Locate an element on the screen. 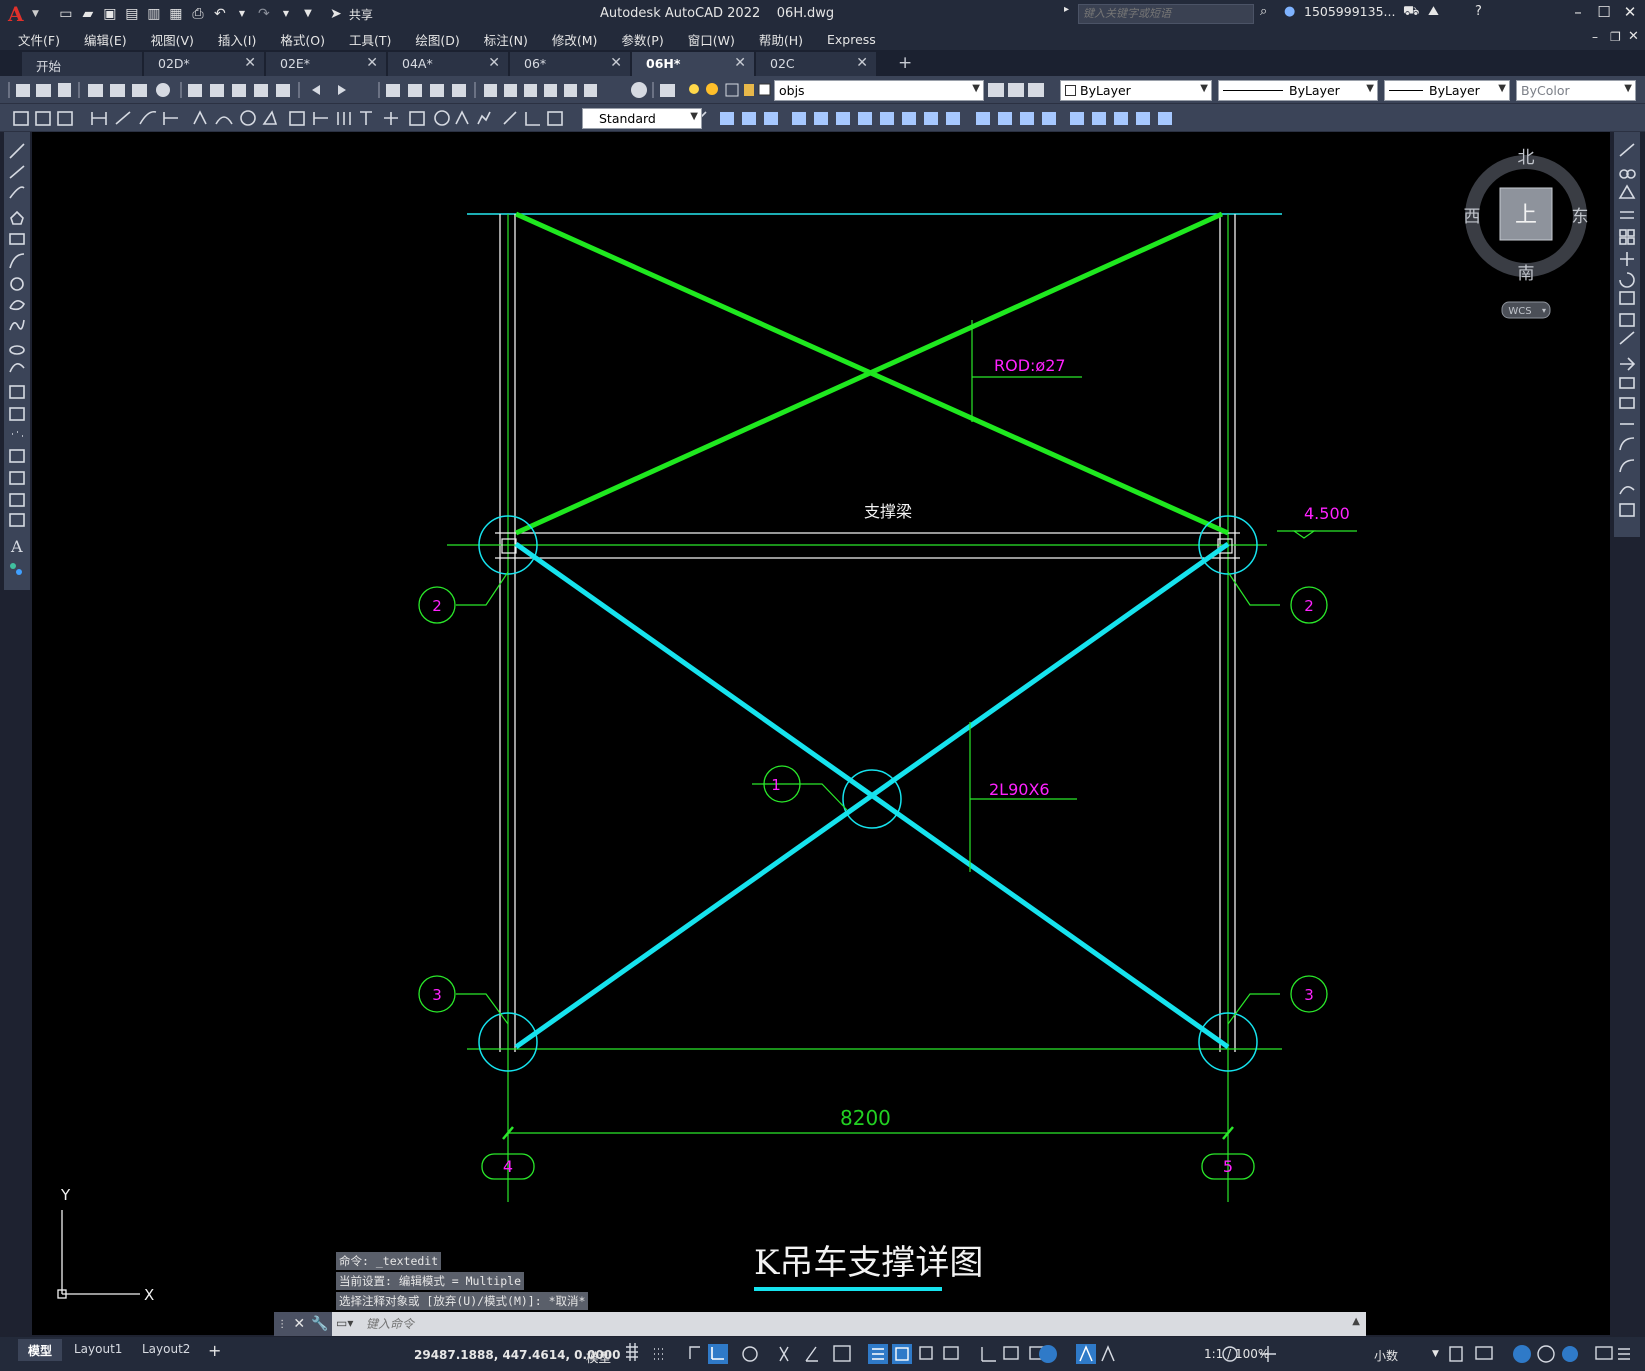 Image resolution: width=1645 pixels, height=1371 pixels. linetype-dropdown: ByLayer ▼ is located at coordinates (1298, 90).